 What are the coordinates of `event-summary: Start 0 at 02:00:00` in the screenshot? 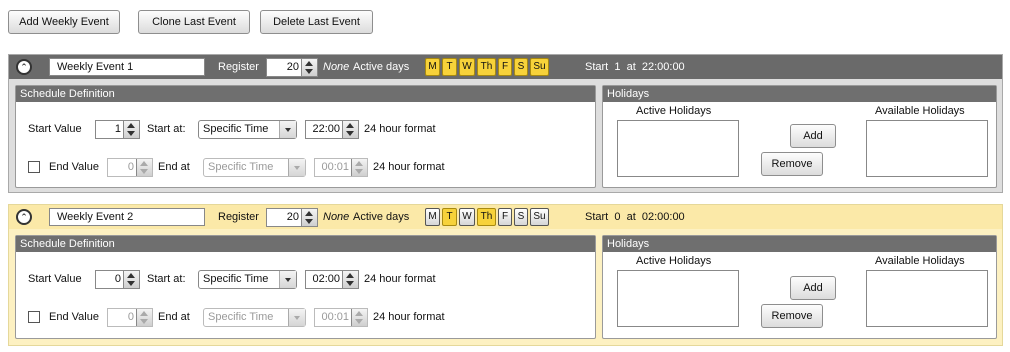 It's located at (635, 217).